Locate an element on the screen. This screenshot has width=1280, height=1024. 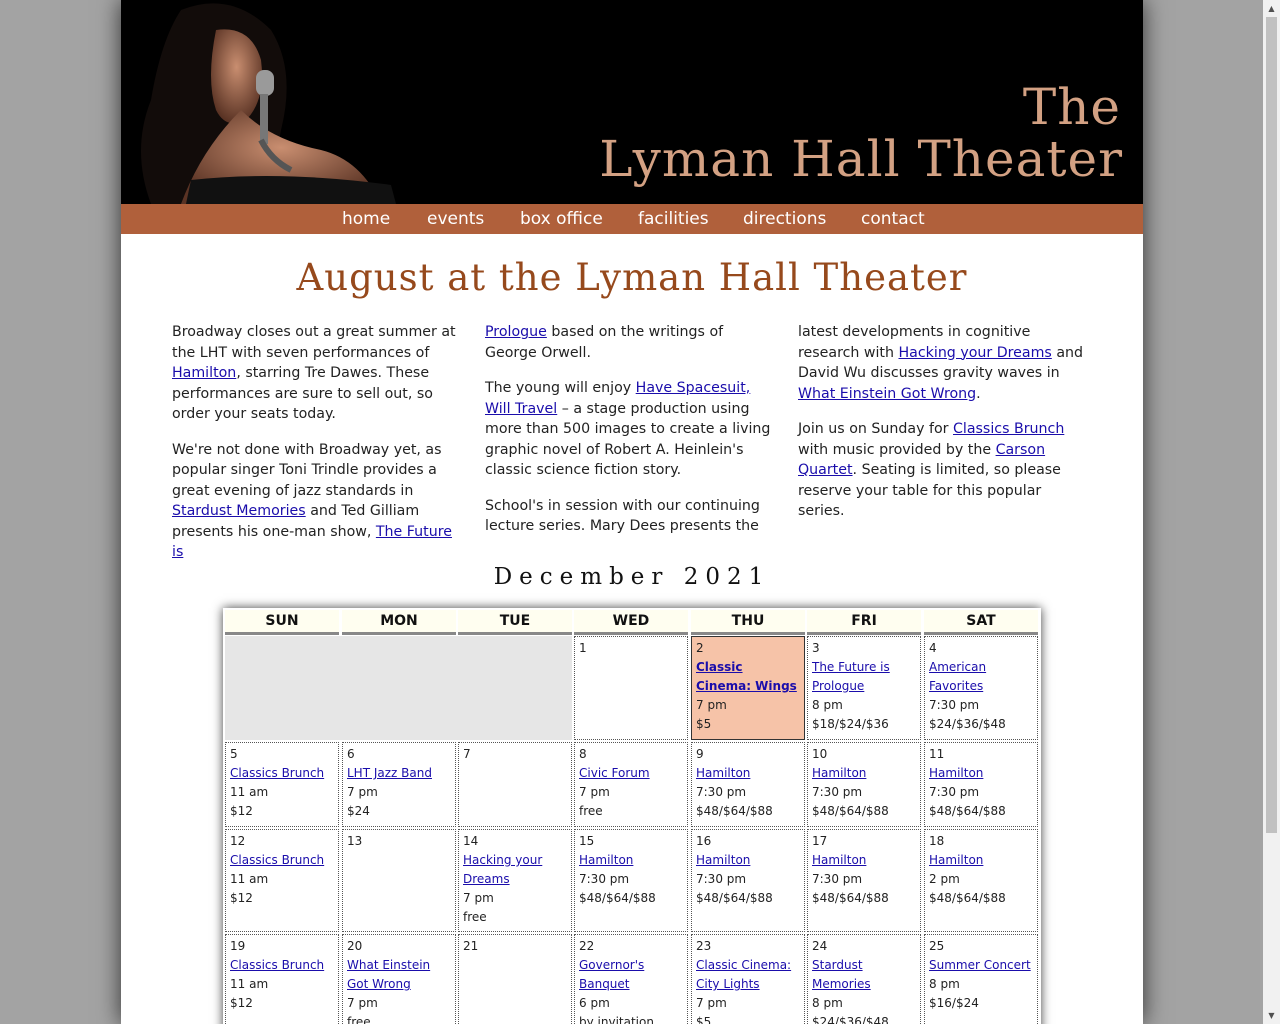
event-price: $24/$36/$48 is located at coordinates (967, 724).